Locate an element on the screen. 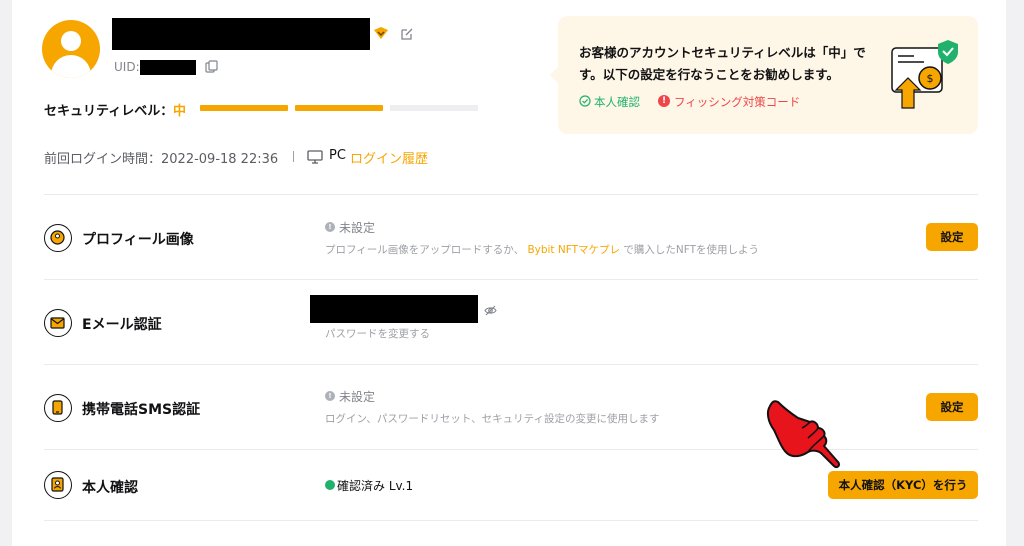 The image size is (1024, 546). identity-icon is located at coordinates (58, 485).